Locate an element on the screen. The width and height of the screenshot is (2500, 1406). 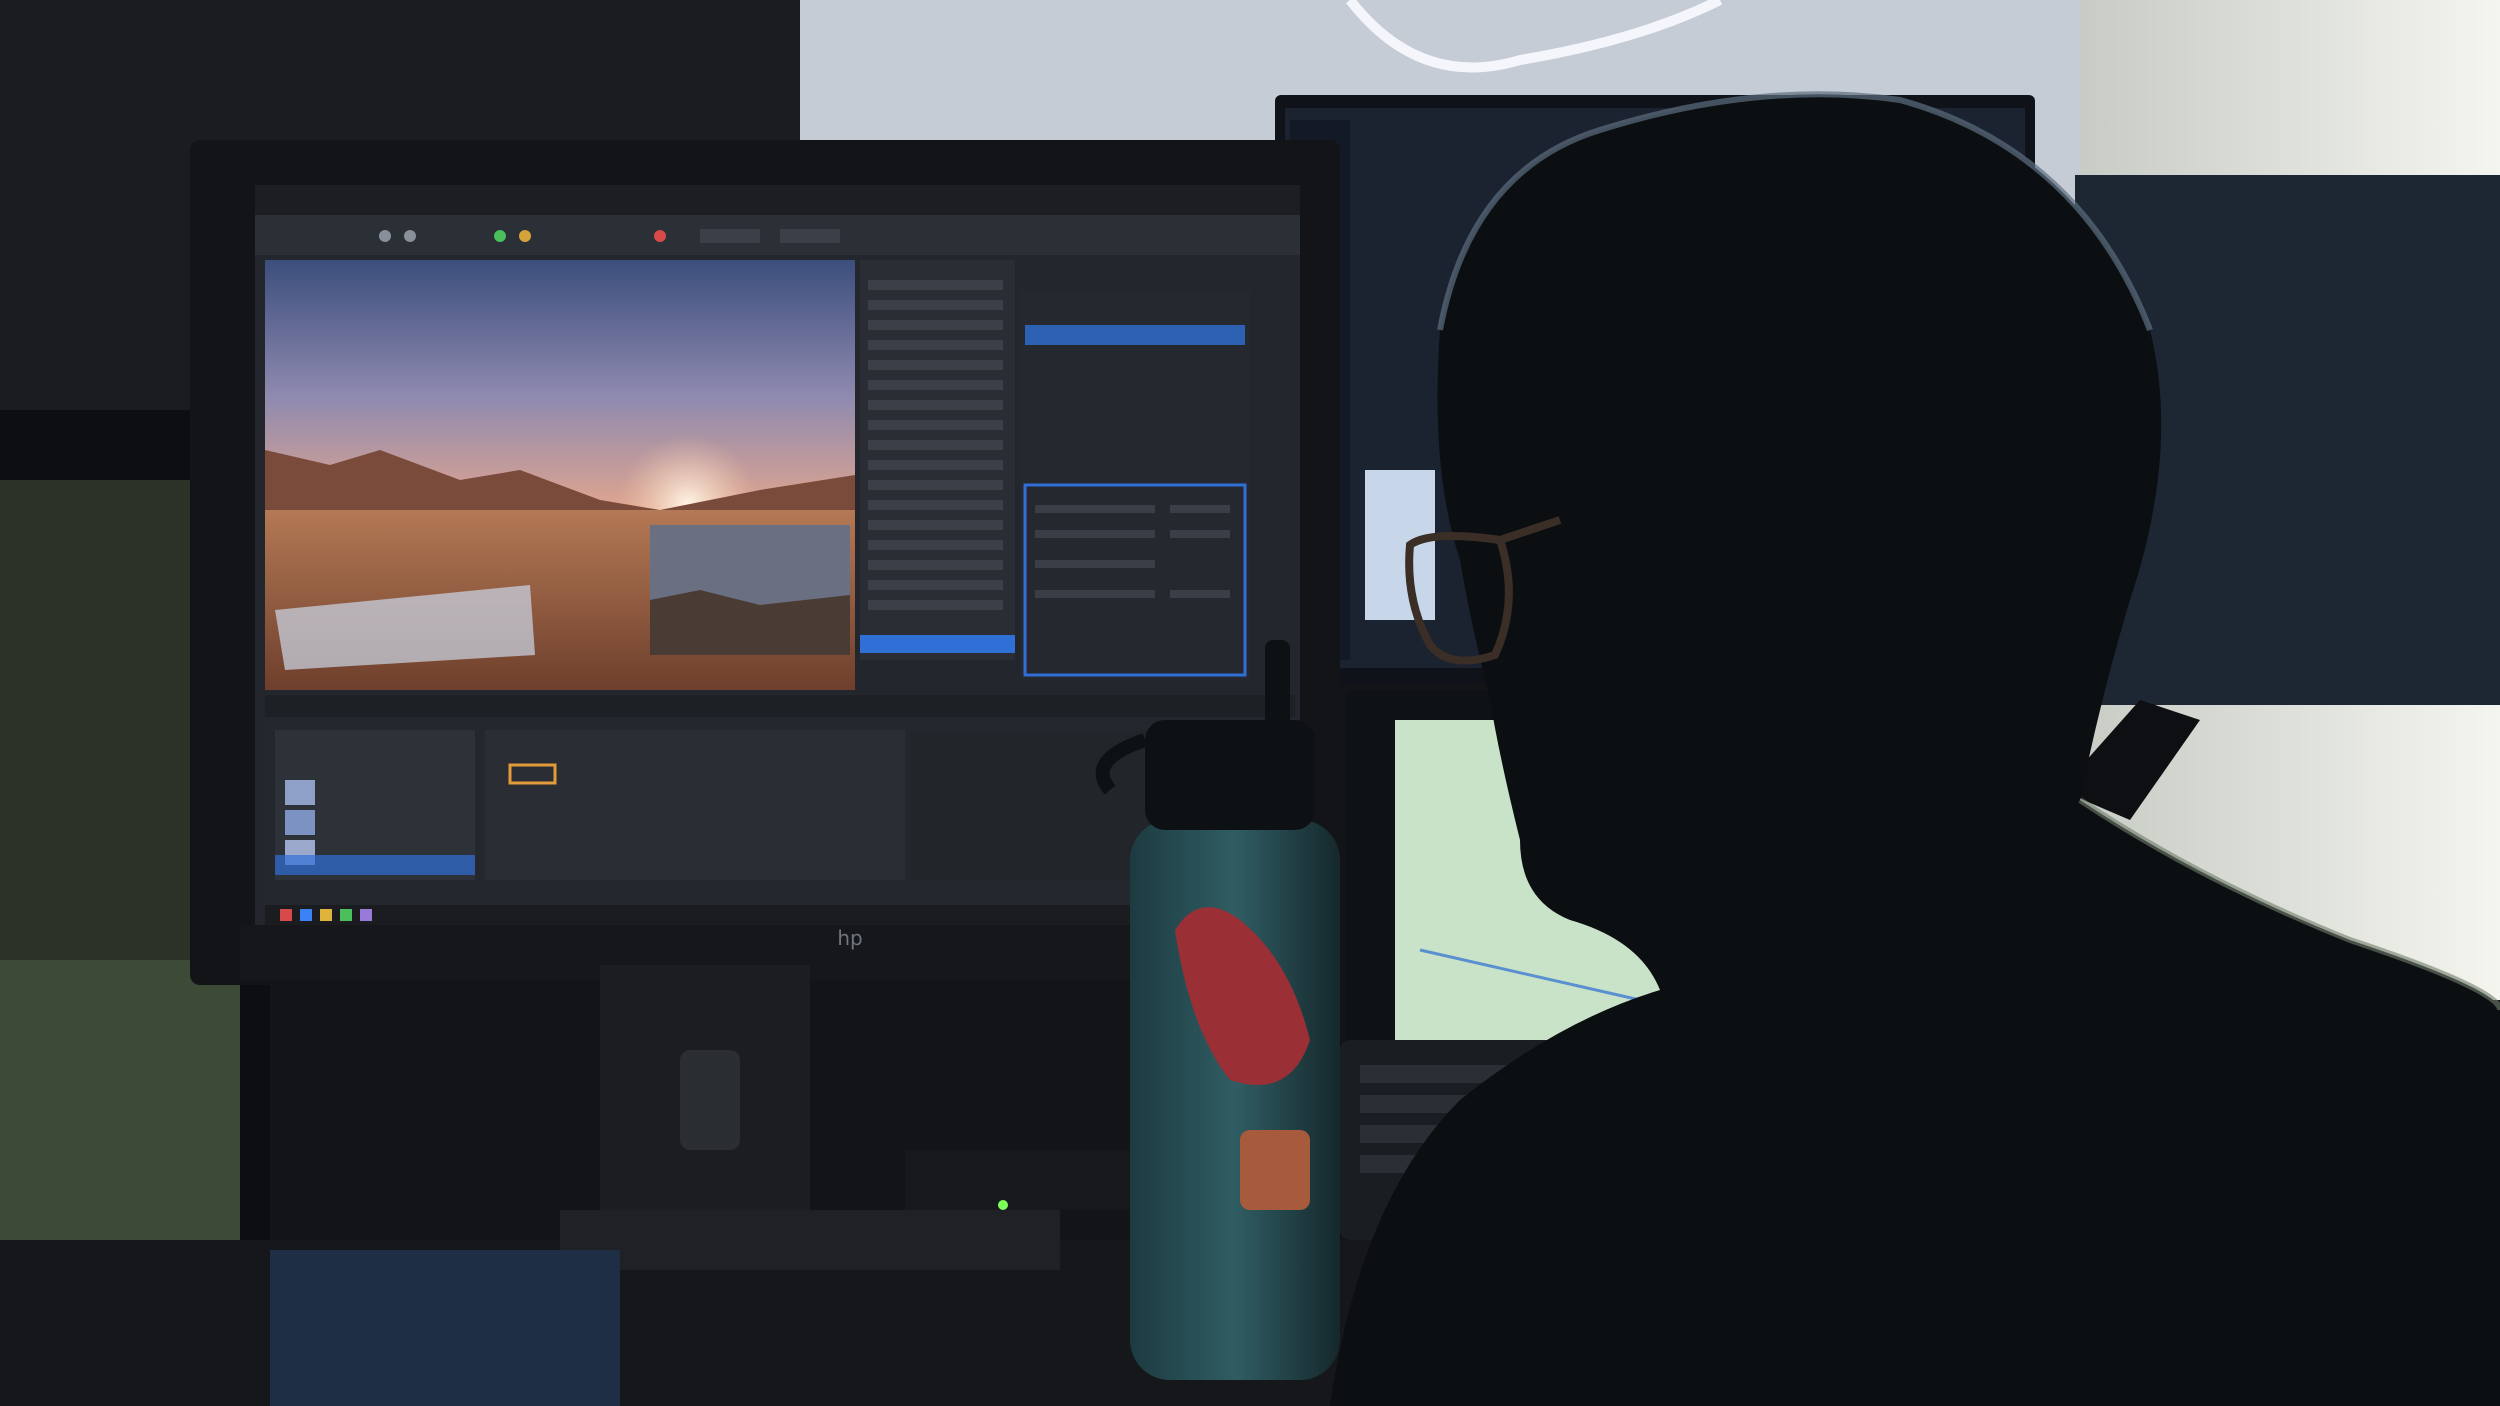
mini-pc is located at coordinates (445, 1328).